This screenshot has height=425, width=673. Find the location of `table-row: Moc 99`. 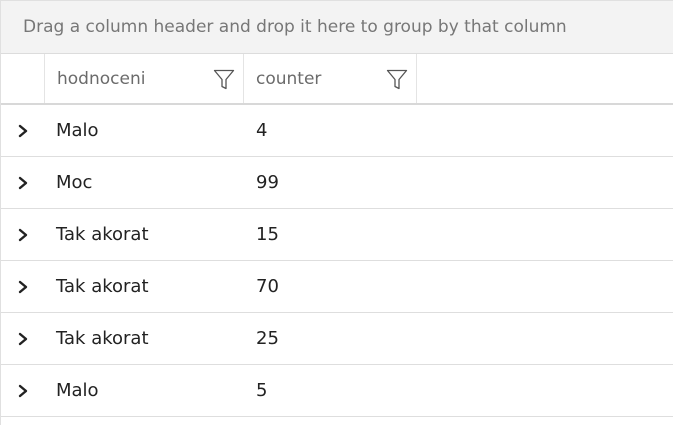

table-row: Moc 99 is located at coordinates (337, 183).